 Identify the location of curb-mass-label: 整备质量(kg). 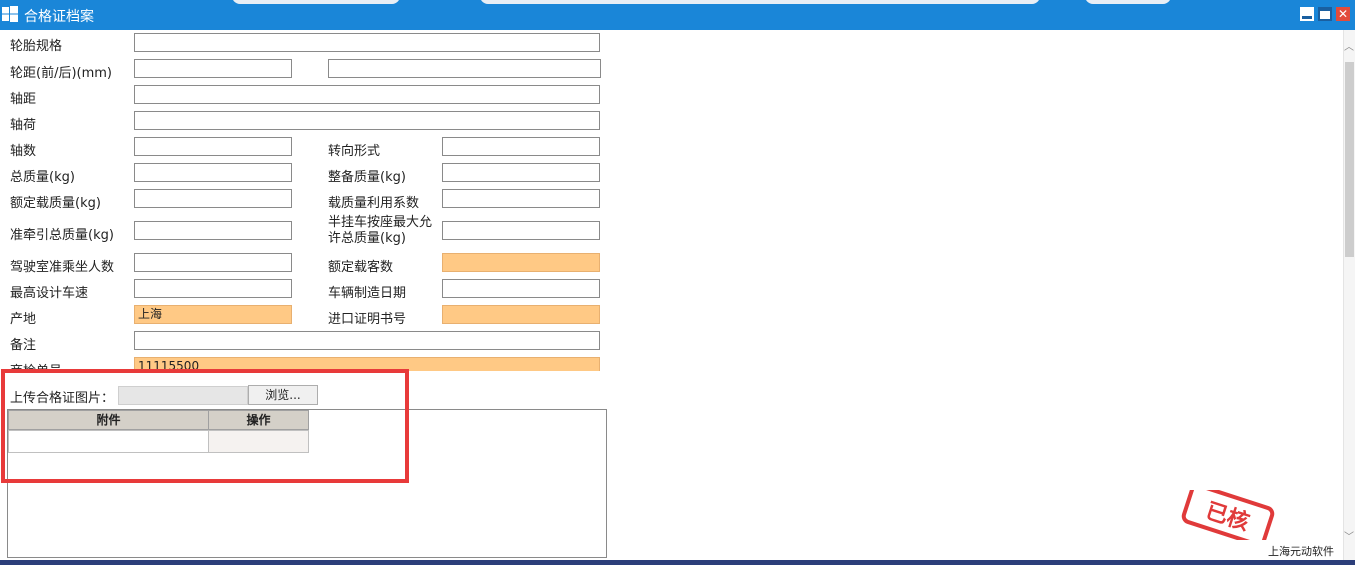
(367, 177).